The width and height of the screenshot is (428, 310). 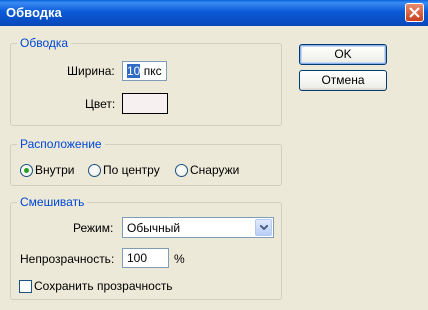 What do you see at coordinates (55, 170) in the screenshot?
I see `radio-inside-label: Внутри` at bounding box center [55, 170].